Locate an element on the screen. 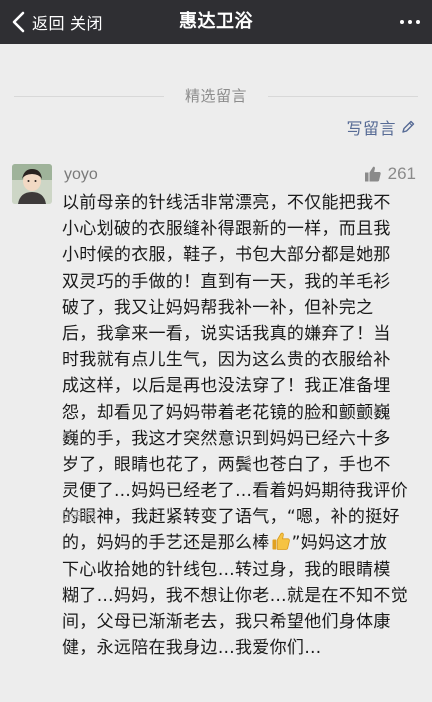  back-label: 返回 is located at coordinates (49, 23).